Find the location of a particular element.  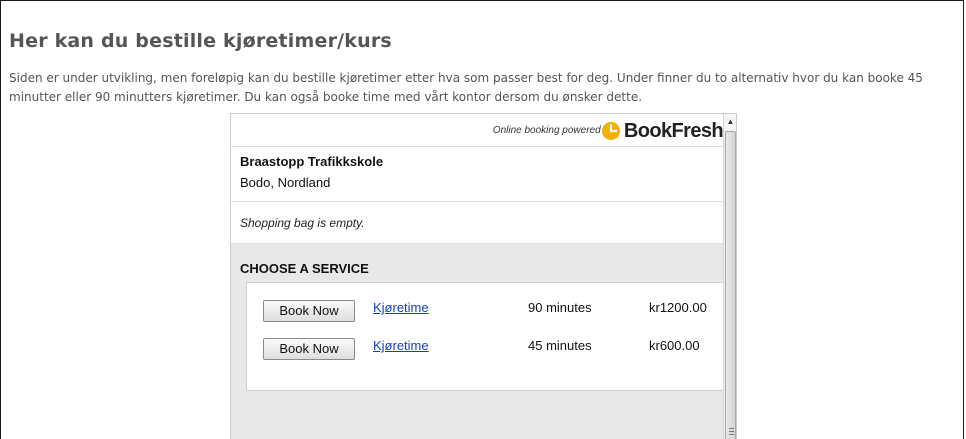

business-location: Bodo, Nordland is located at coordinates (285, 182).